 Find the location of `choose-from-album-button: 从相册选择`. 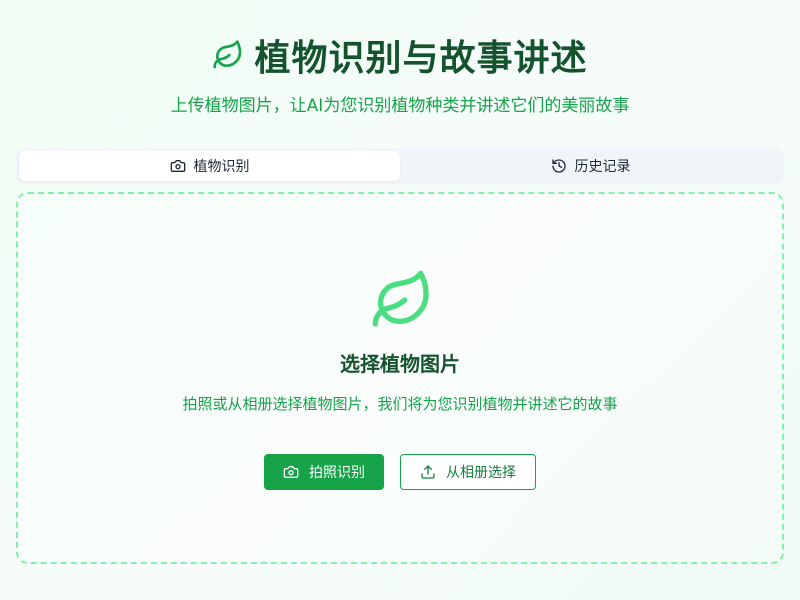

choose-from-album-button: 从相册选择 is located at coordinates (468, 472).